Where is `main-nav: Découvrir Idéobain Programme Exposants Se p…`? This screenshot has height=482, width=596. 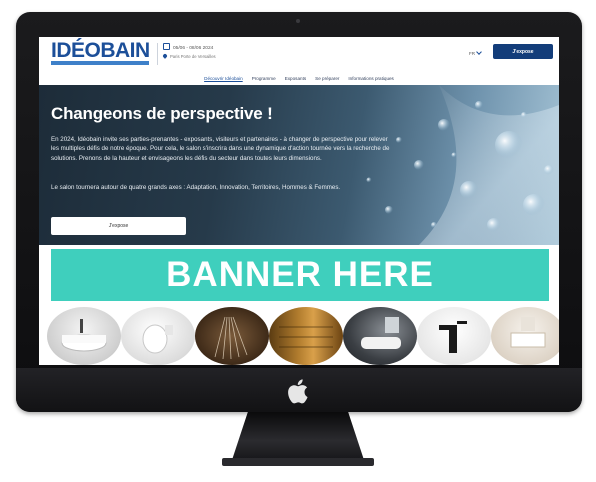
main-nav: Découvrir Idéobain Programme Exposants Se p… is located at coordinates (299, 78).